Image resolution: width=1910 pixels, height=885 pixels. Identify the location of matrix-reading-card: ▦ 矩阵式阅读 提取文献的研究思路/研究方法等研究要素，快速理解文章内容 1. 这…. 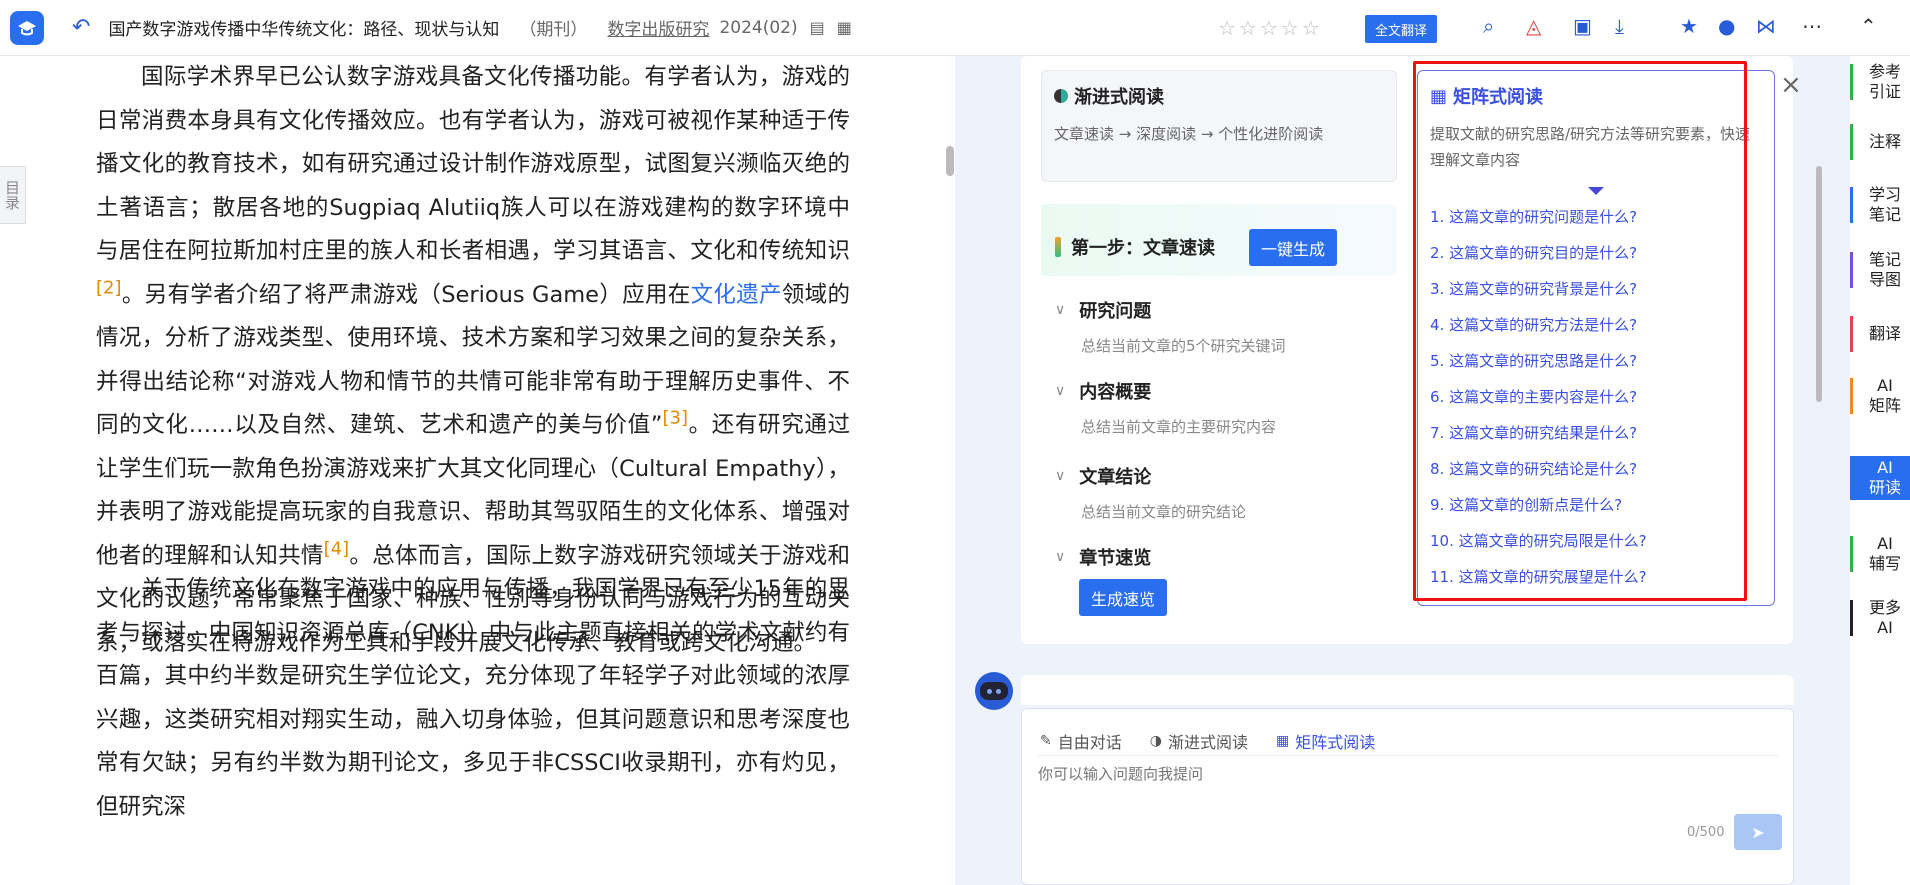
(1596, 338).